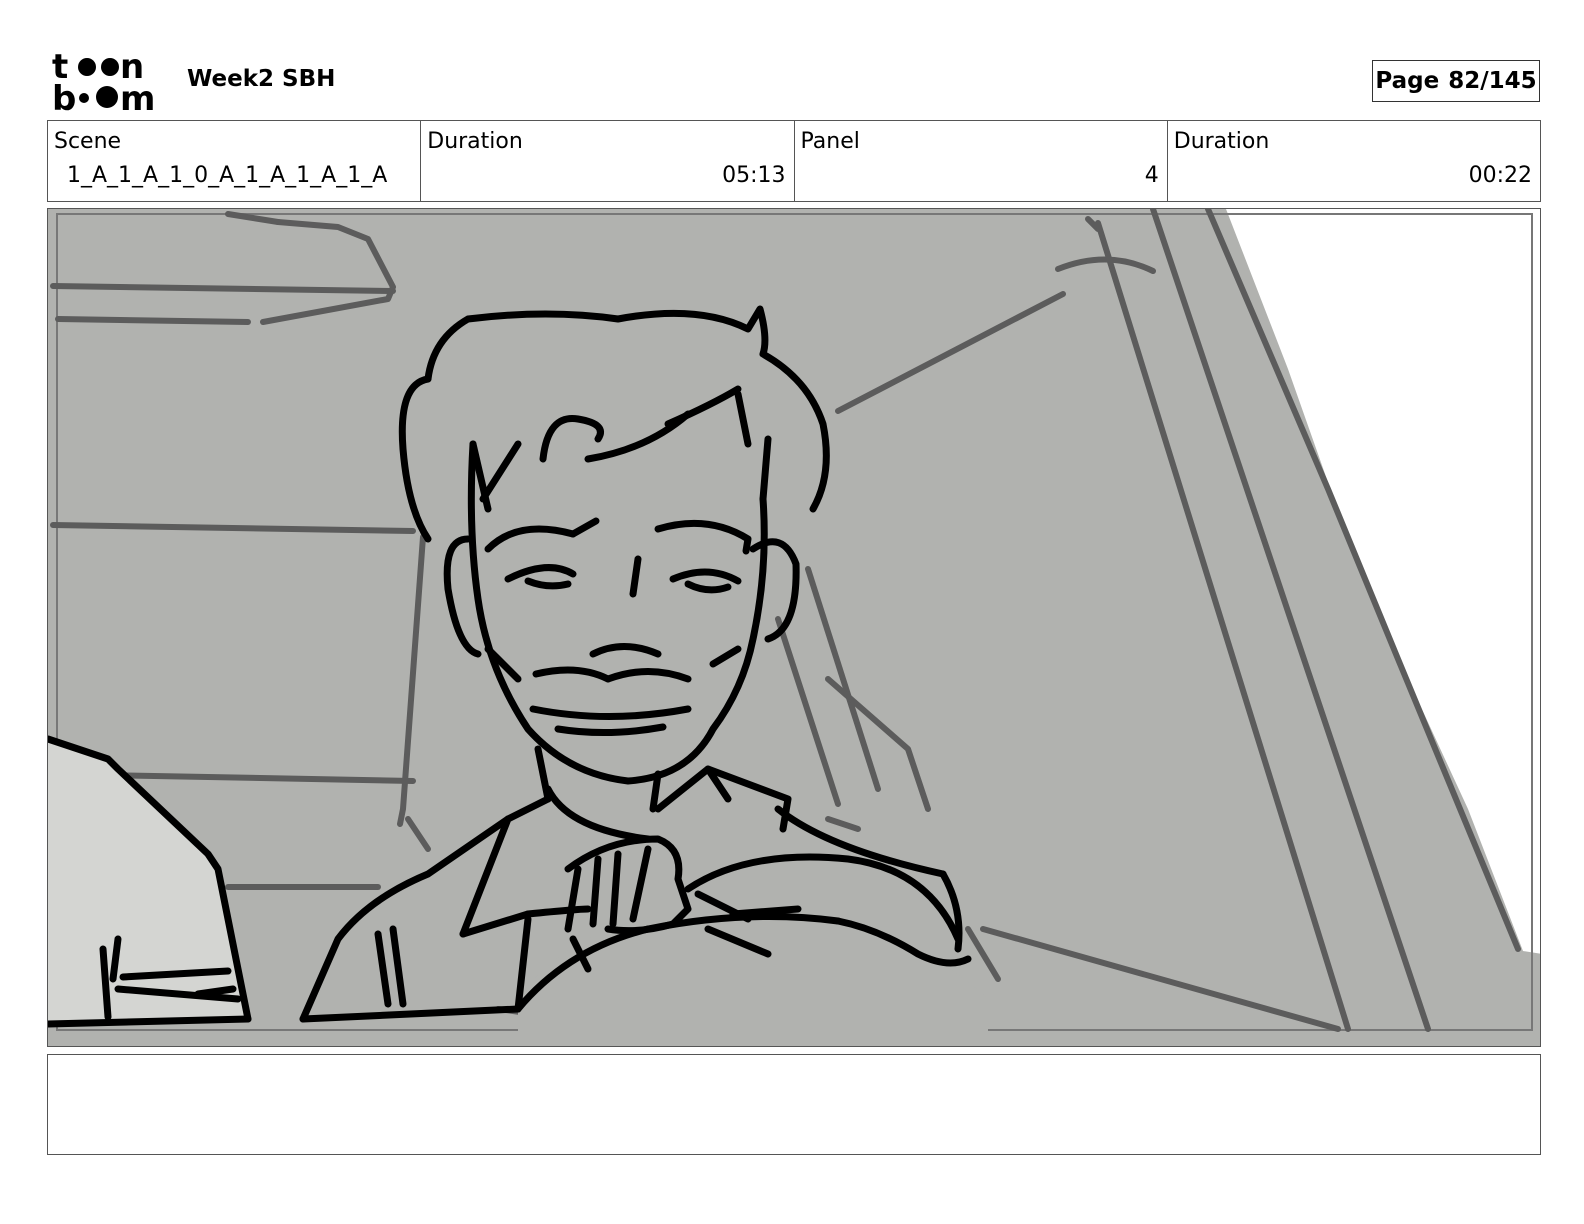 This screenshot has height=1224, width=1584. I want to click on panel-value: 4, so click(1151, 175).